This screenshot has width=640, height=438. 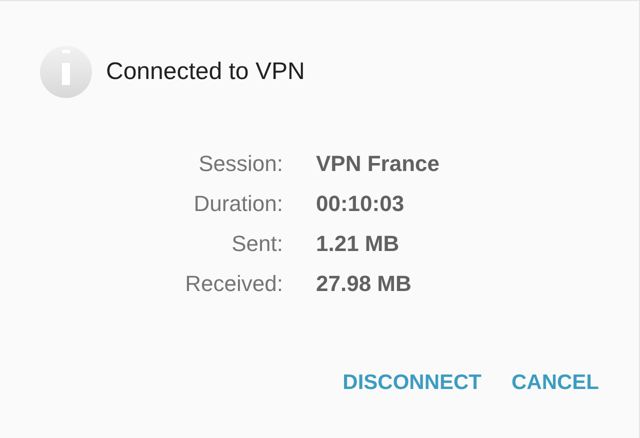 What do you see at coordinates (240, 163) in the screenshot?
I see `detail-label: Session:` at bounding box center [240, 163].